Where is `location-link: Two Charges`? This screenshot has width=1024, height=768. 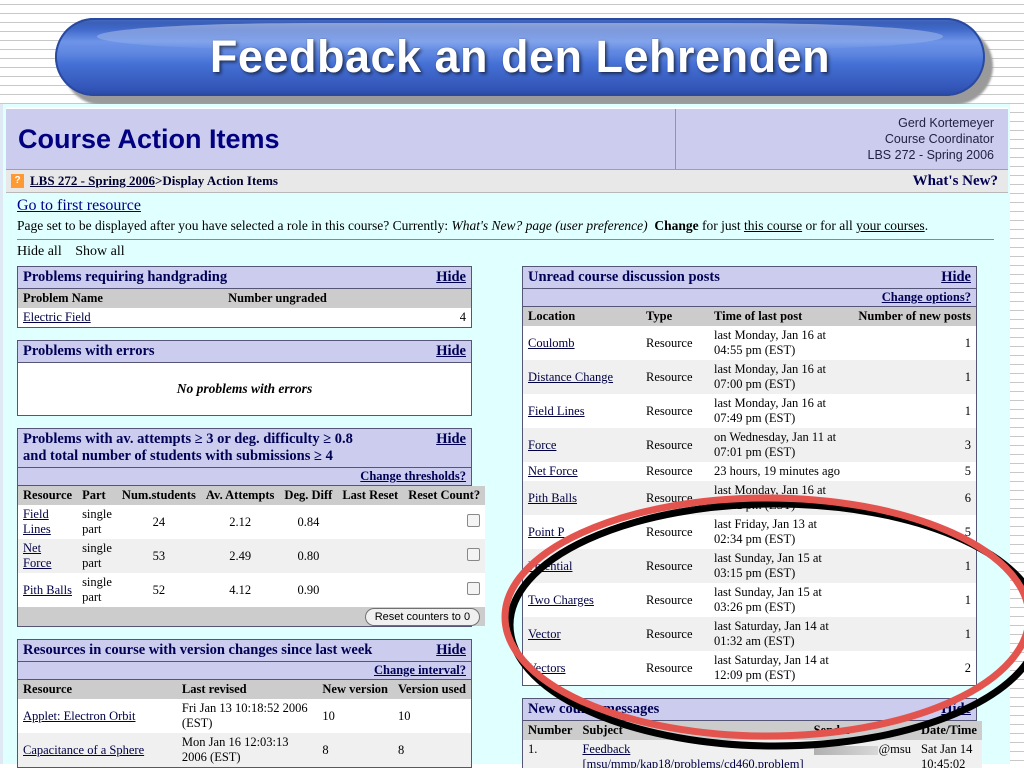 location-link: Two Charges is located at coordinates (561, 600).